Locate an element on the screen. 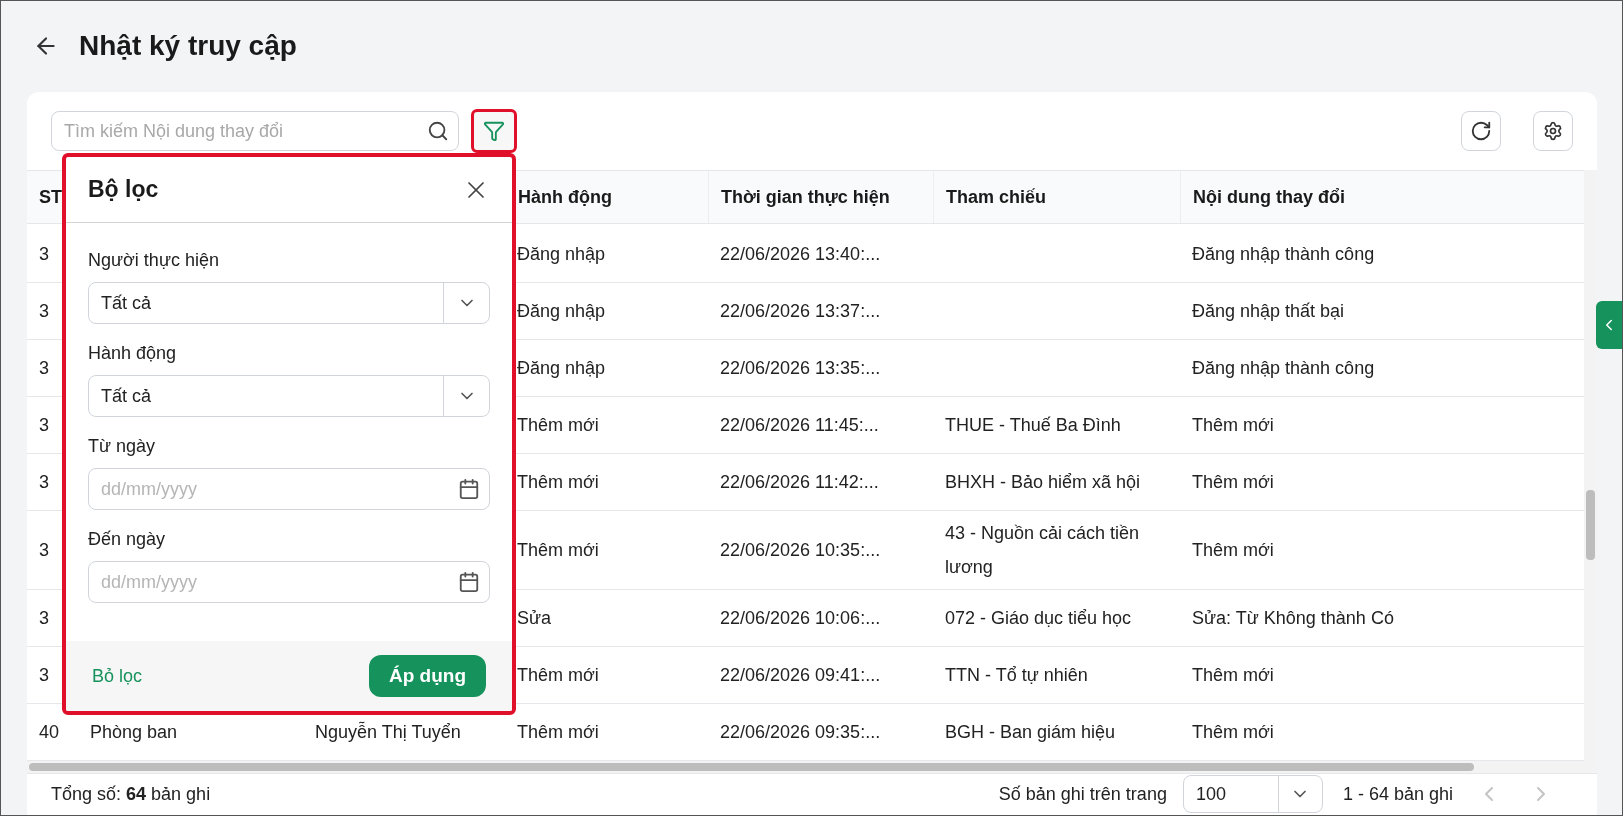  table-cell-text: BGH - Ban giám hiệu is located at coordinates (1031, 732).